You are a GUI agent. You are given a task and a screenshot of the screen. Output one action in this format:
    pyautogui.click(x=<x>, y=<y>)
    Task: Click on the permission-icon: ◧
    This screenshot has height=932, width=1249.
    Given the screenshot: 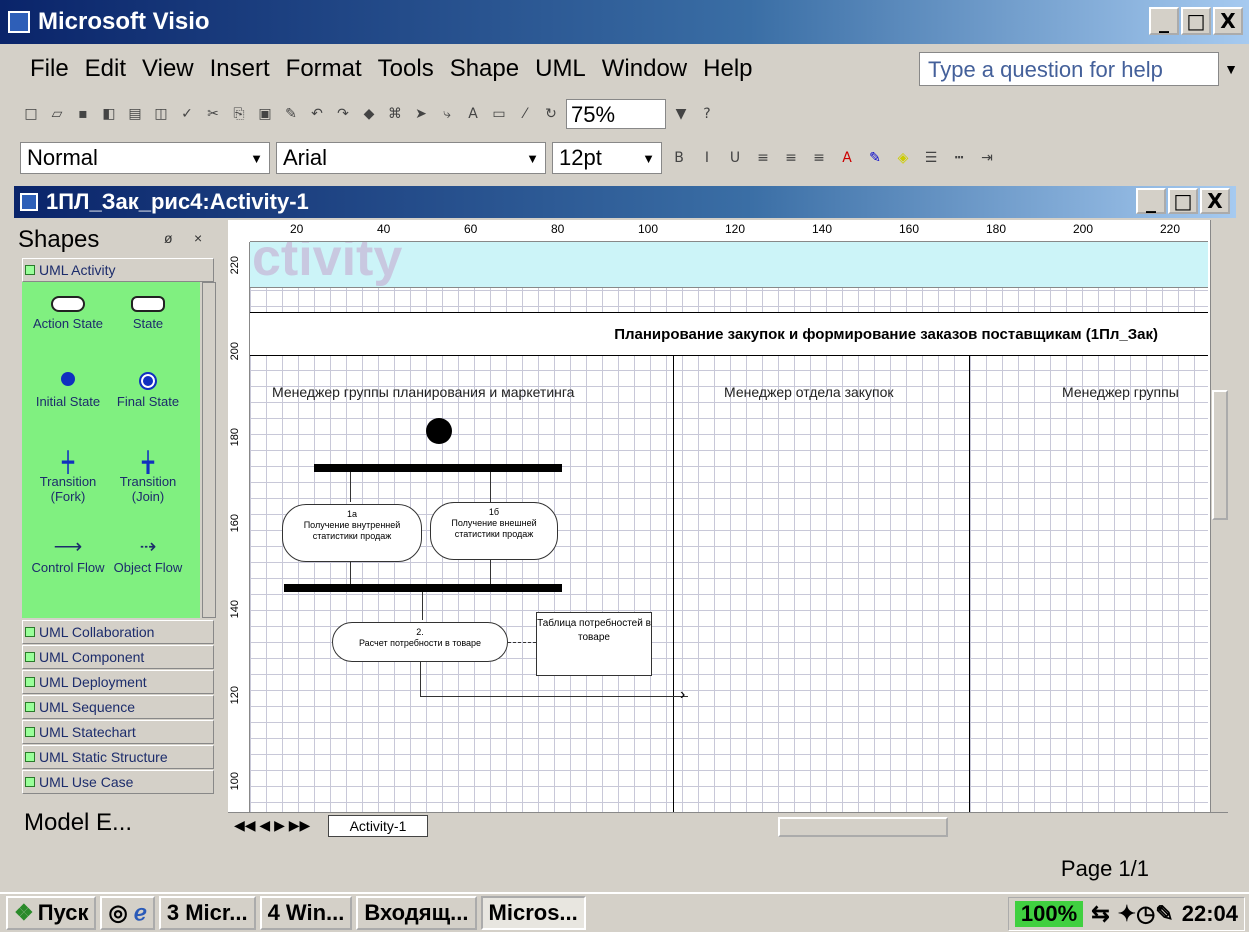 What is the action you would take?
    pyautogui.click(x=109, y=114)
    